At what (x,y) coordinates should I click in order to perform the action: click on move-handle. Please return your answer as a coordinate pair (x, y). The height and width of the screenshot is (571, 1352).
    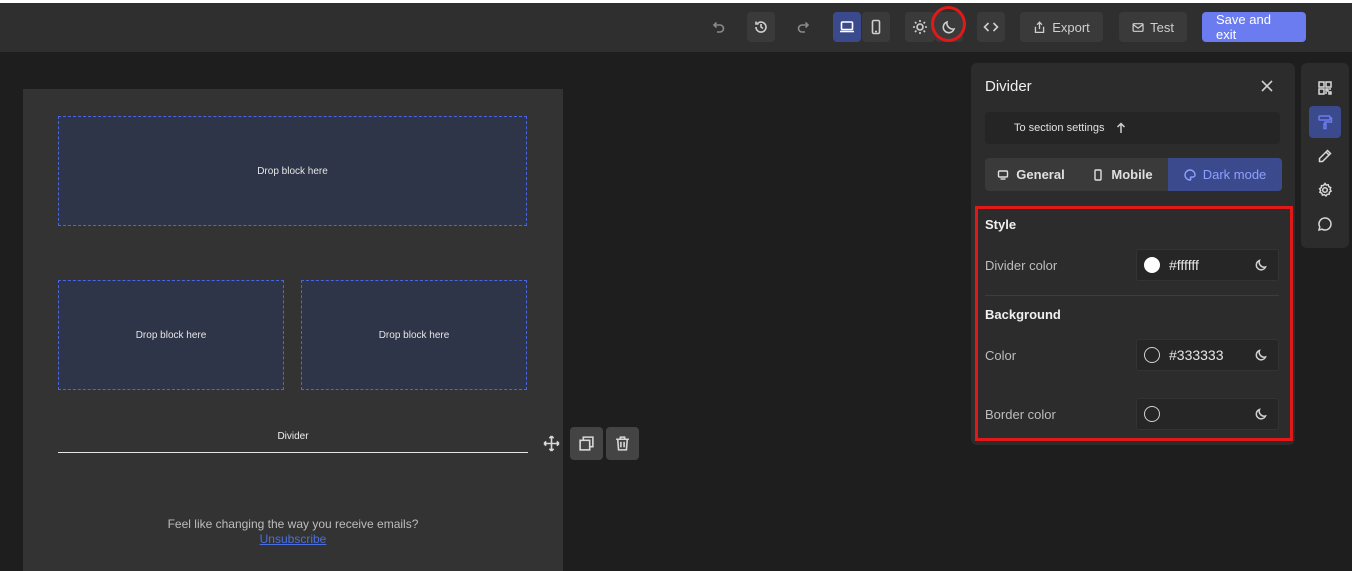
    Looking at the image, I should click on (551, 443).